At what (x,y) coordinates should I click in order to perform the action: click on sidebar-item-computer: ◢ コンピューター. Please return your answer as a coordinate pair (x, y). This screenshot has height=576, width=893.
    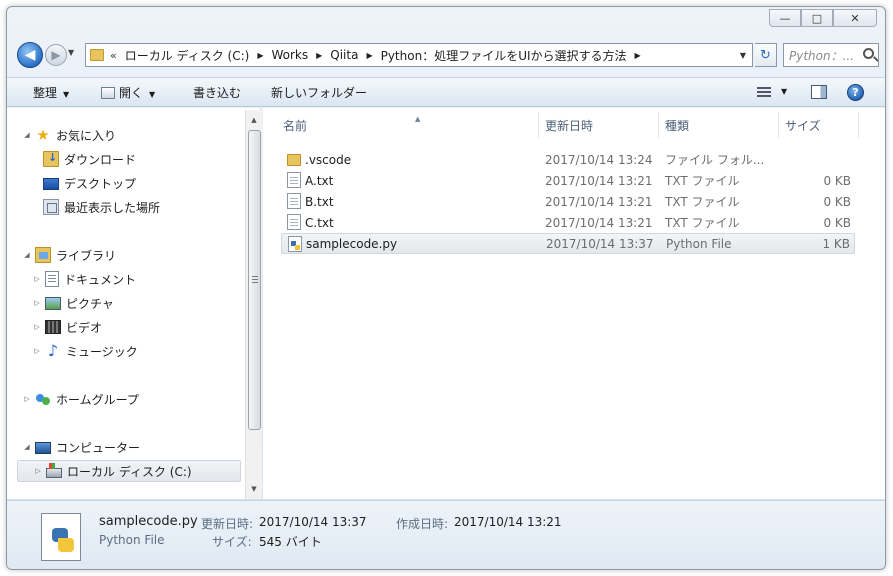
    Looking at the image, I should click on (80, 447).